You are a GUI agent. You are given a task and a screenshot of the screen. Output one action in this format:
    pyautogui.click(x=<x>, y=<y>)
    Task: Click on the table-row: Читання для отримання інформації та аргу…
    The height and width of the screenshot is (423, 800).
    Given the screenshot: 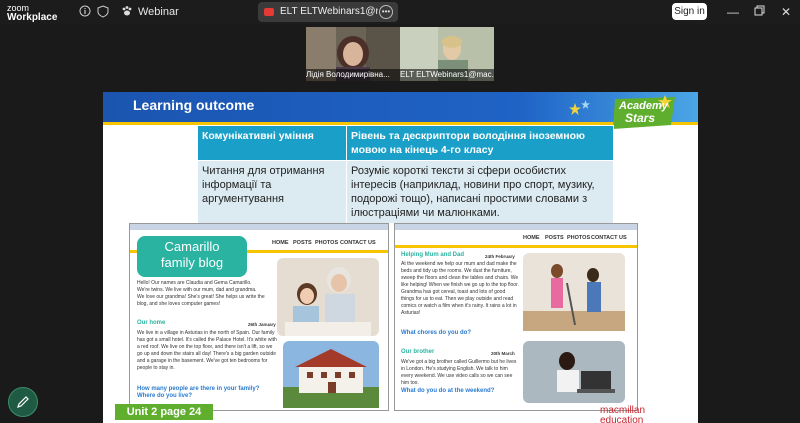 What is the action you would take?
    pyautogui.click(x=405, y=192)
    